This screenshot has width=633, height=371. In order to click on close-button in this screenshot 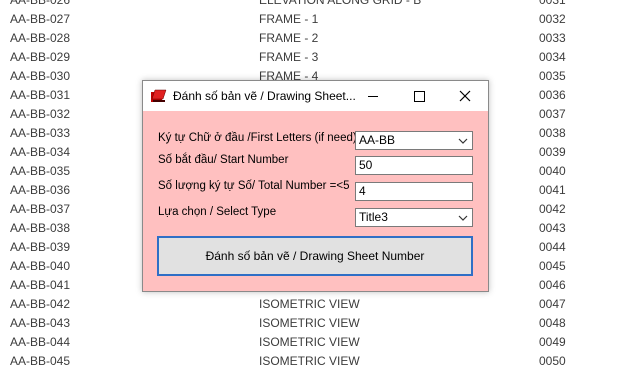, I will do `click(465, 96)`.